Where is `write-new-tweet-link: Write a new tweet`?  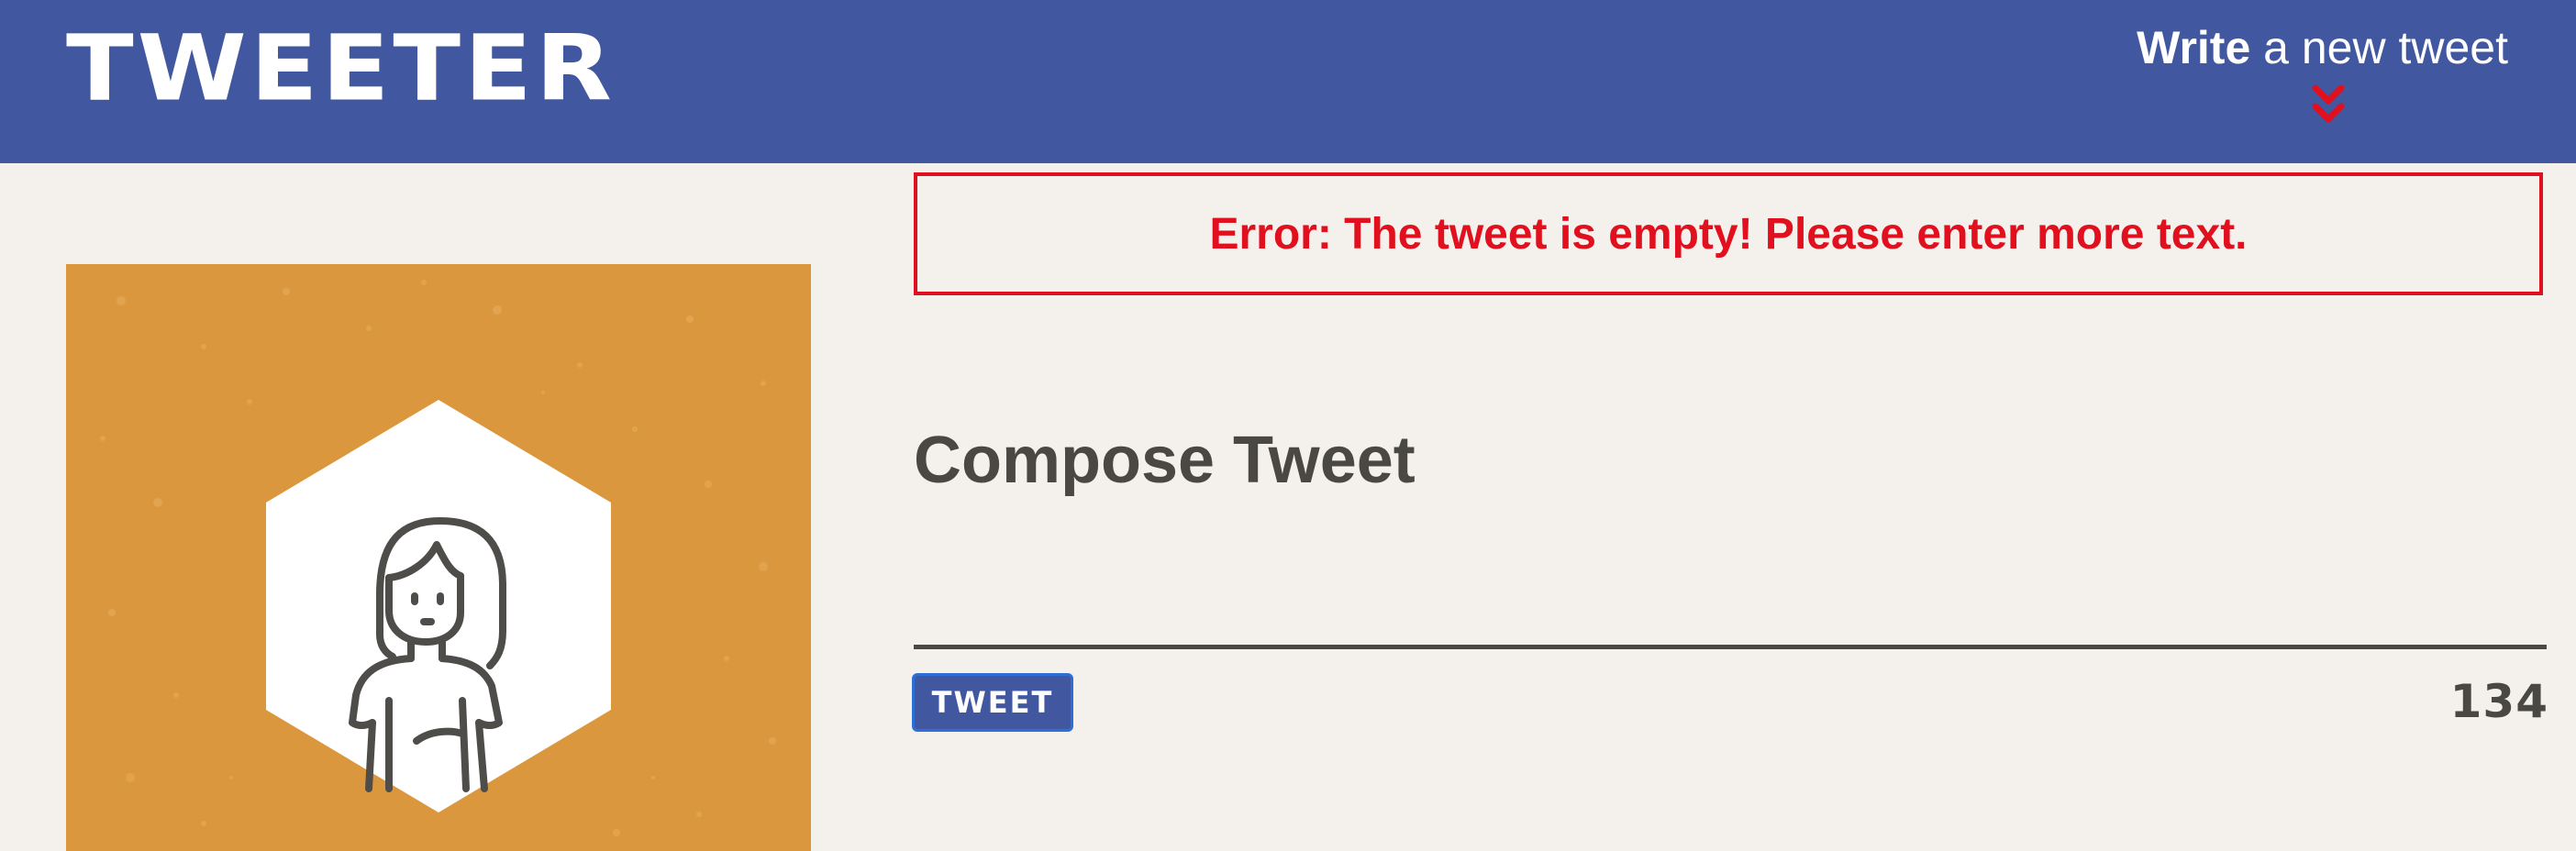 write-new-tweet-link: Write a new tweet is located at coordinates (2306, 48).